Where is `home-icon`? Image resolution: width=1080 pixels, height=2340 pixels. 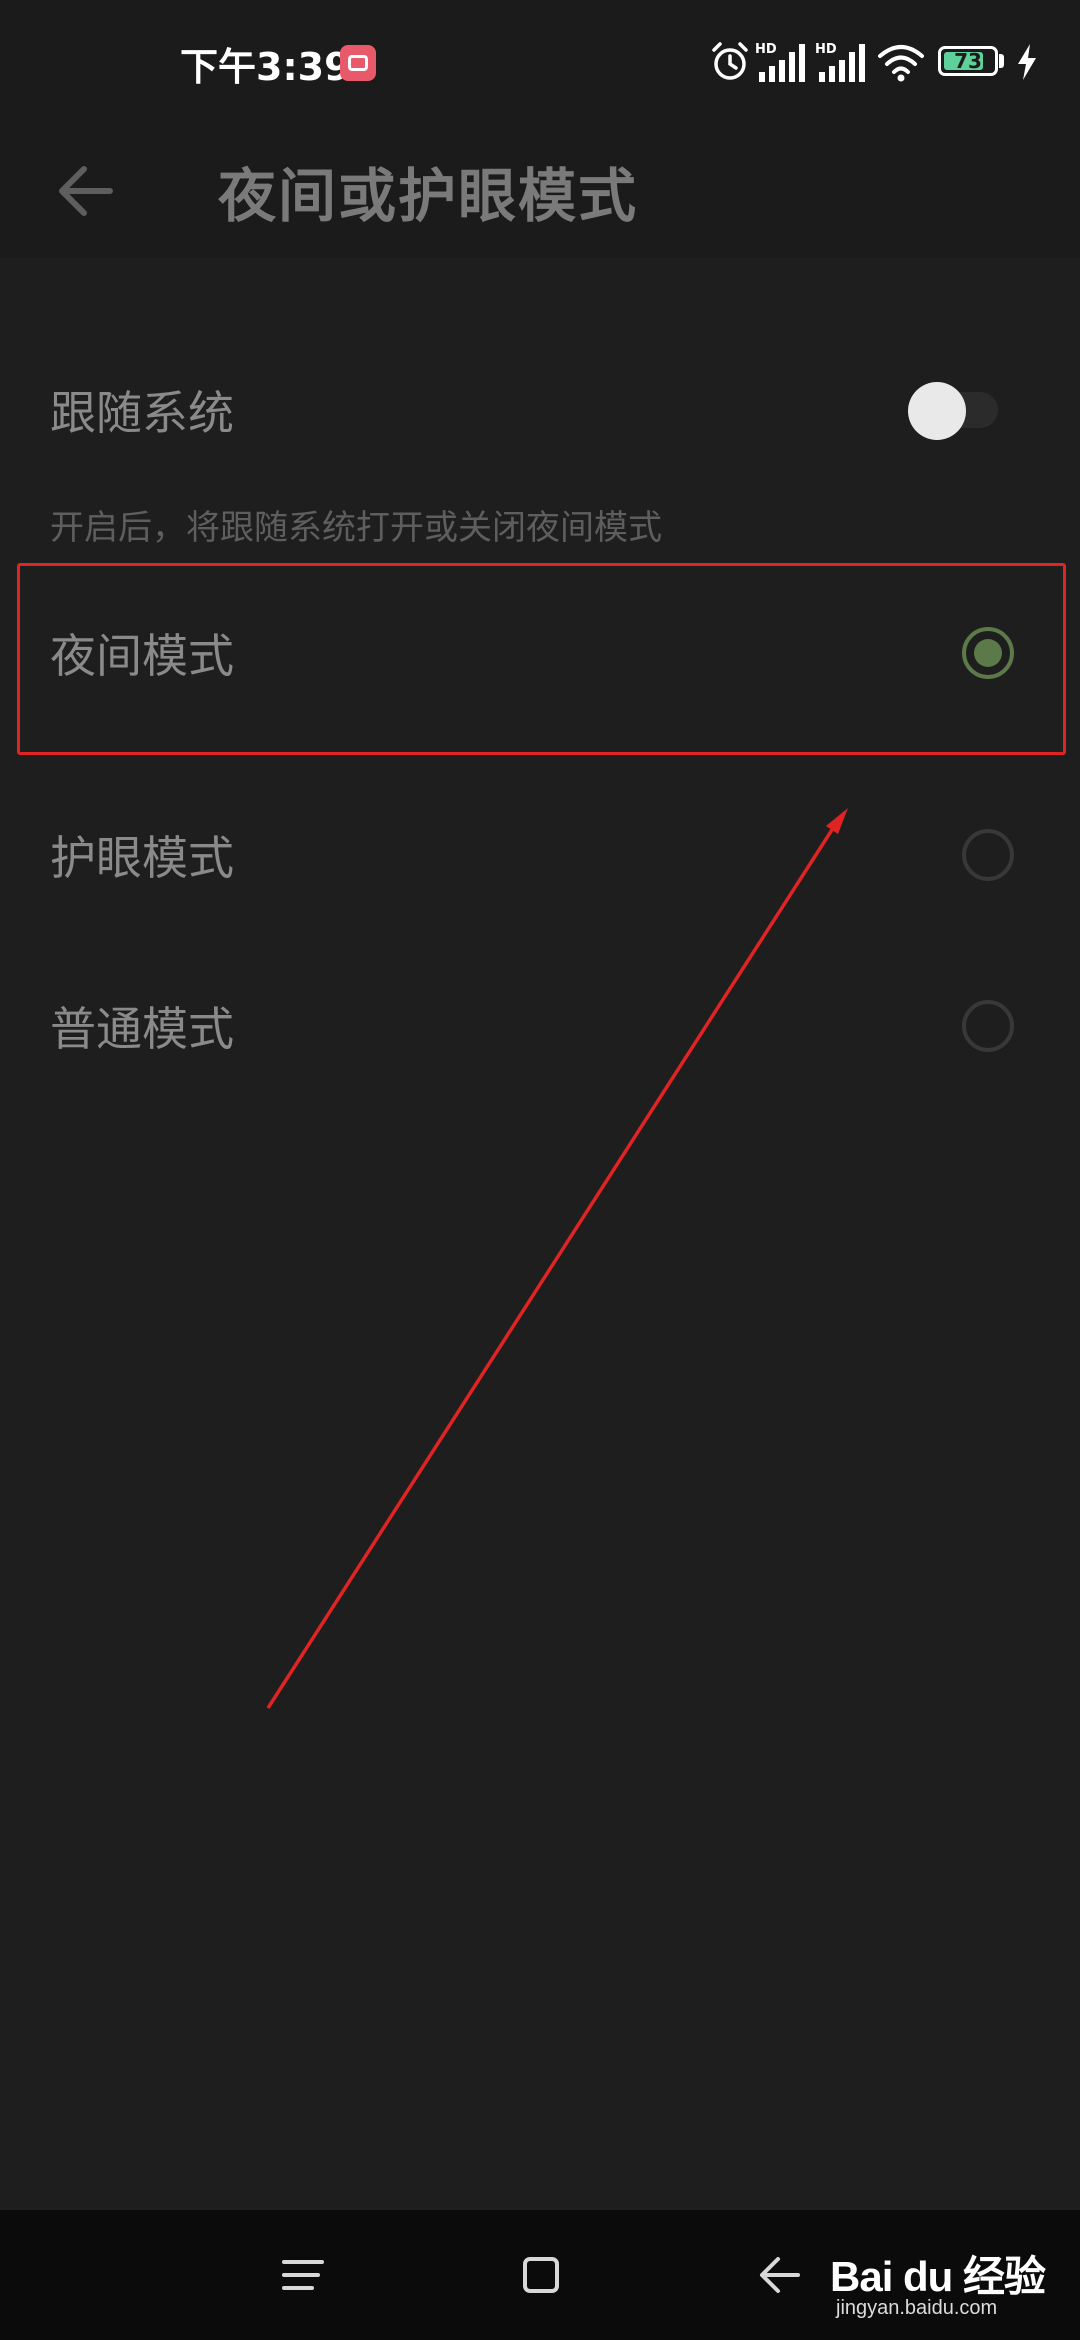 home-icon is located at coordinates (541, 2275).